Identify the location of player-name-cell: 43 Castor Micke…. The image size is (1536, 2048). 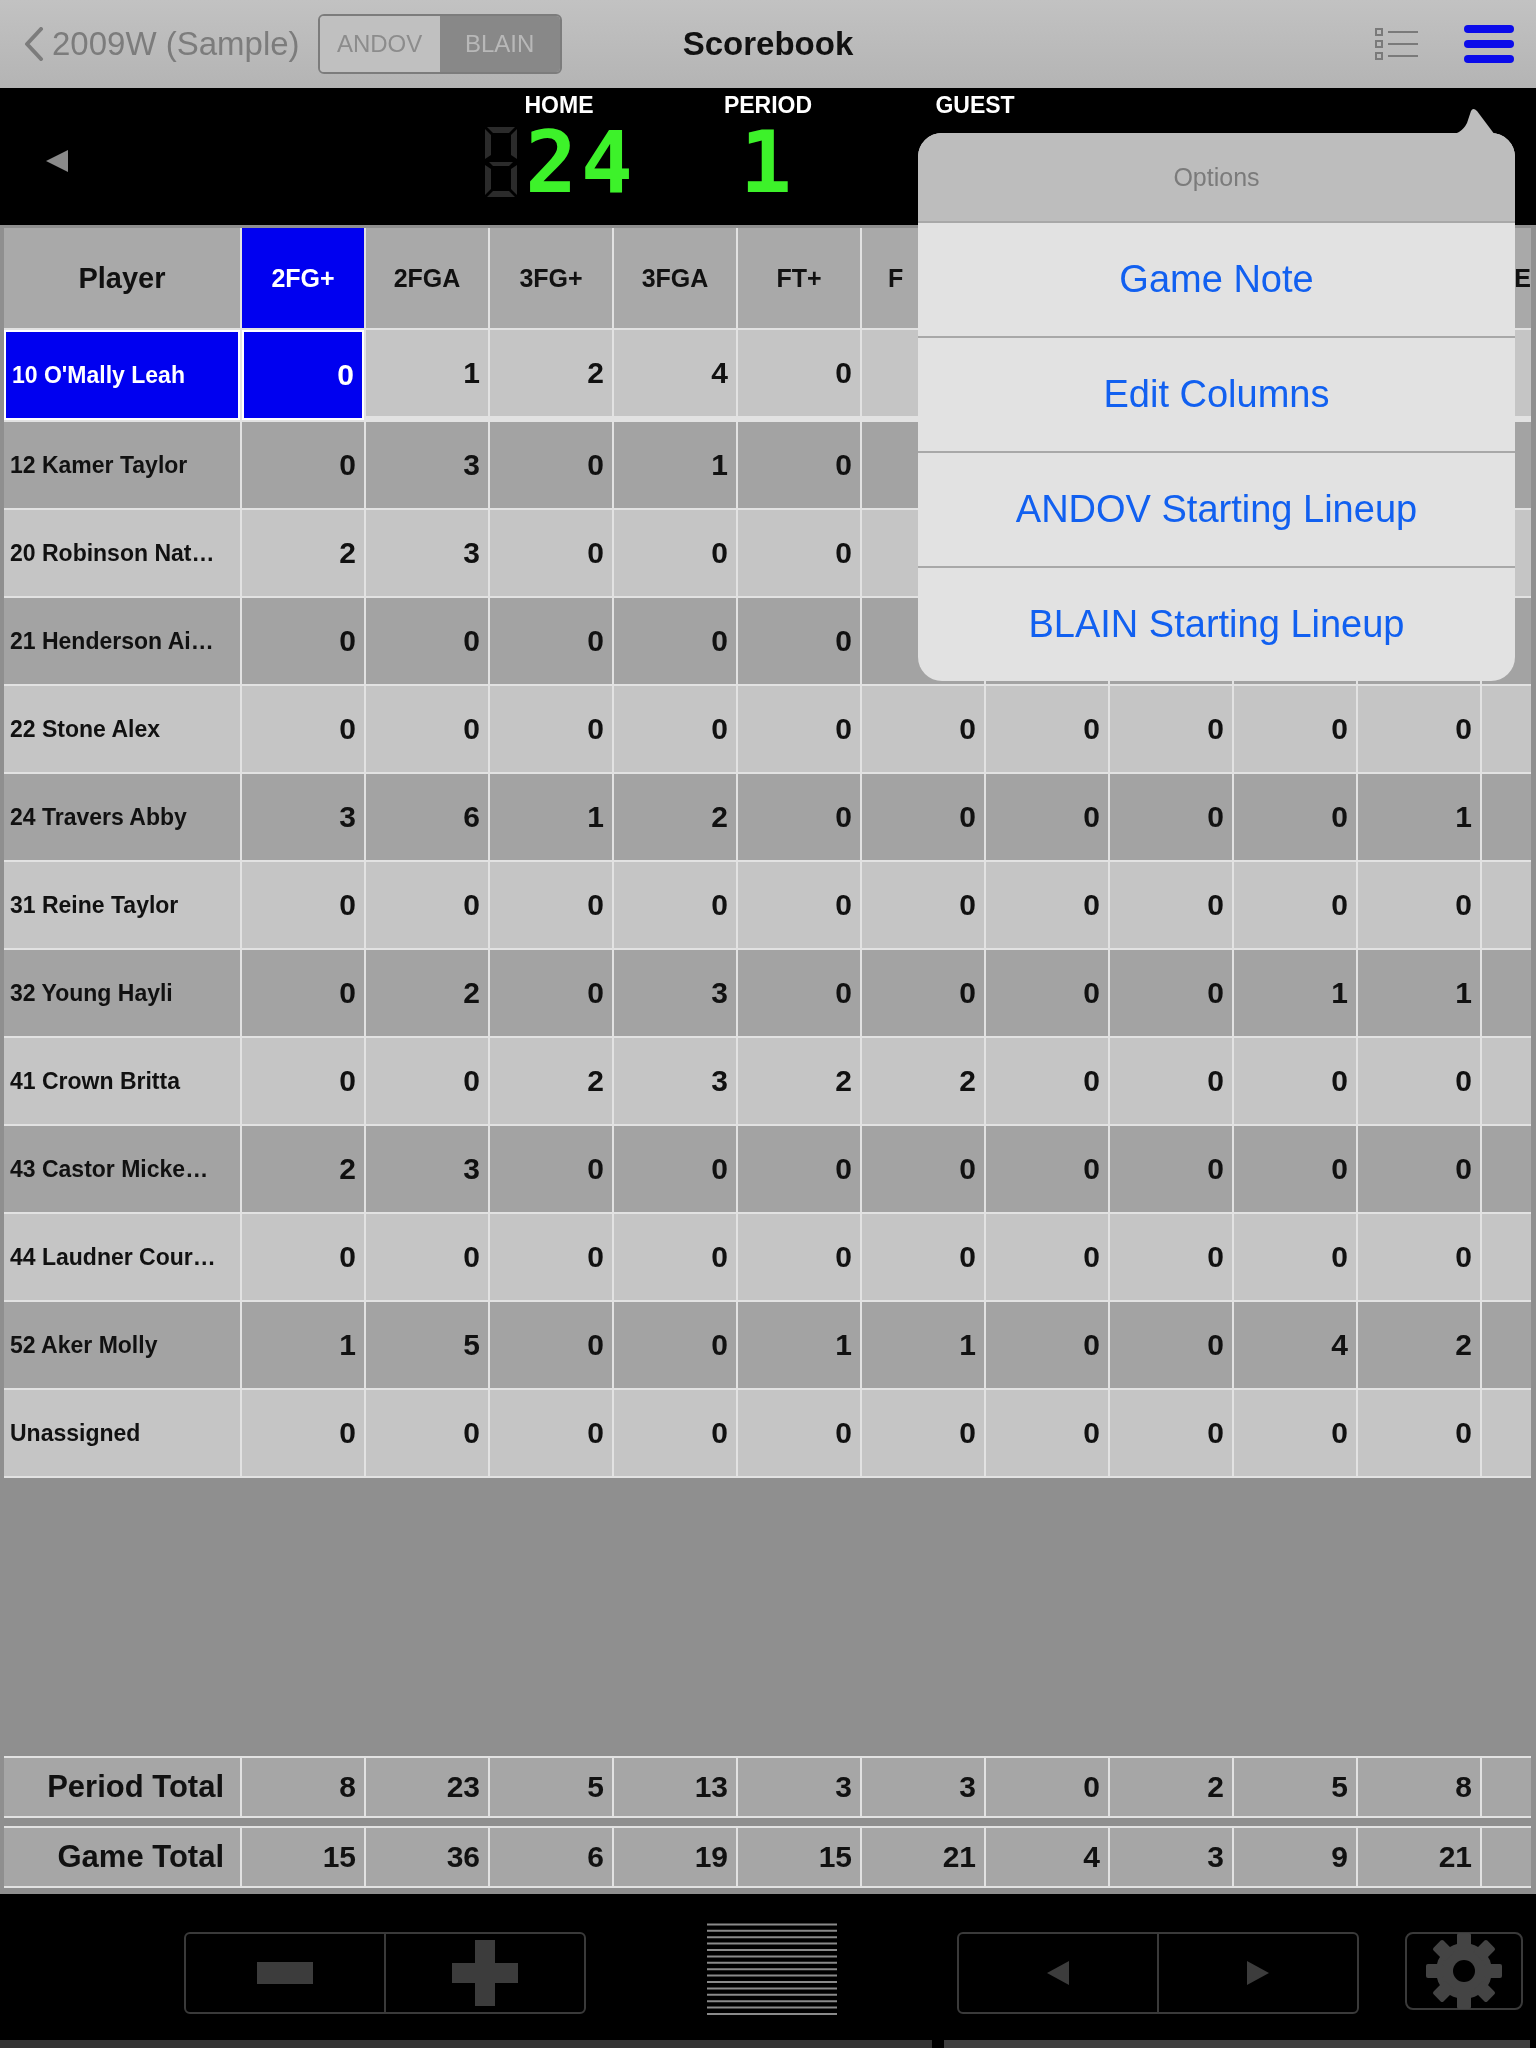
(122, 1169).